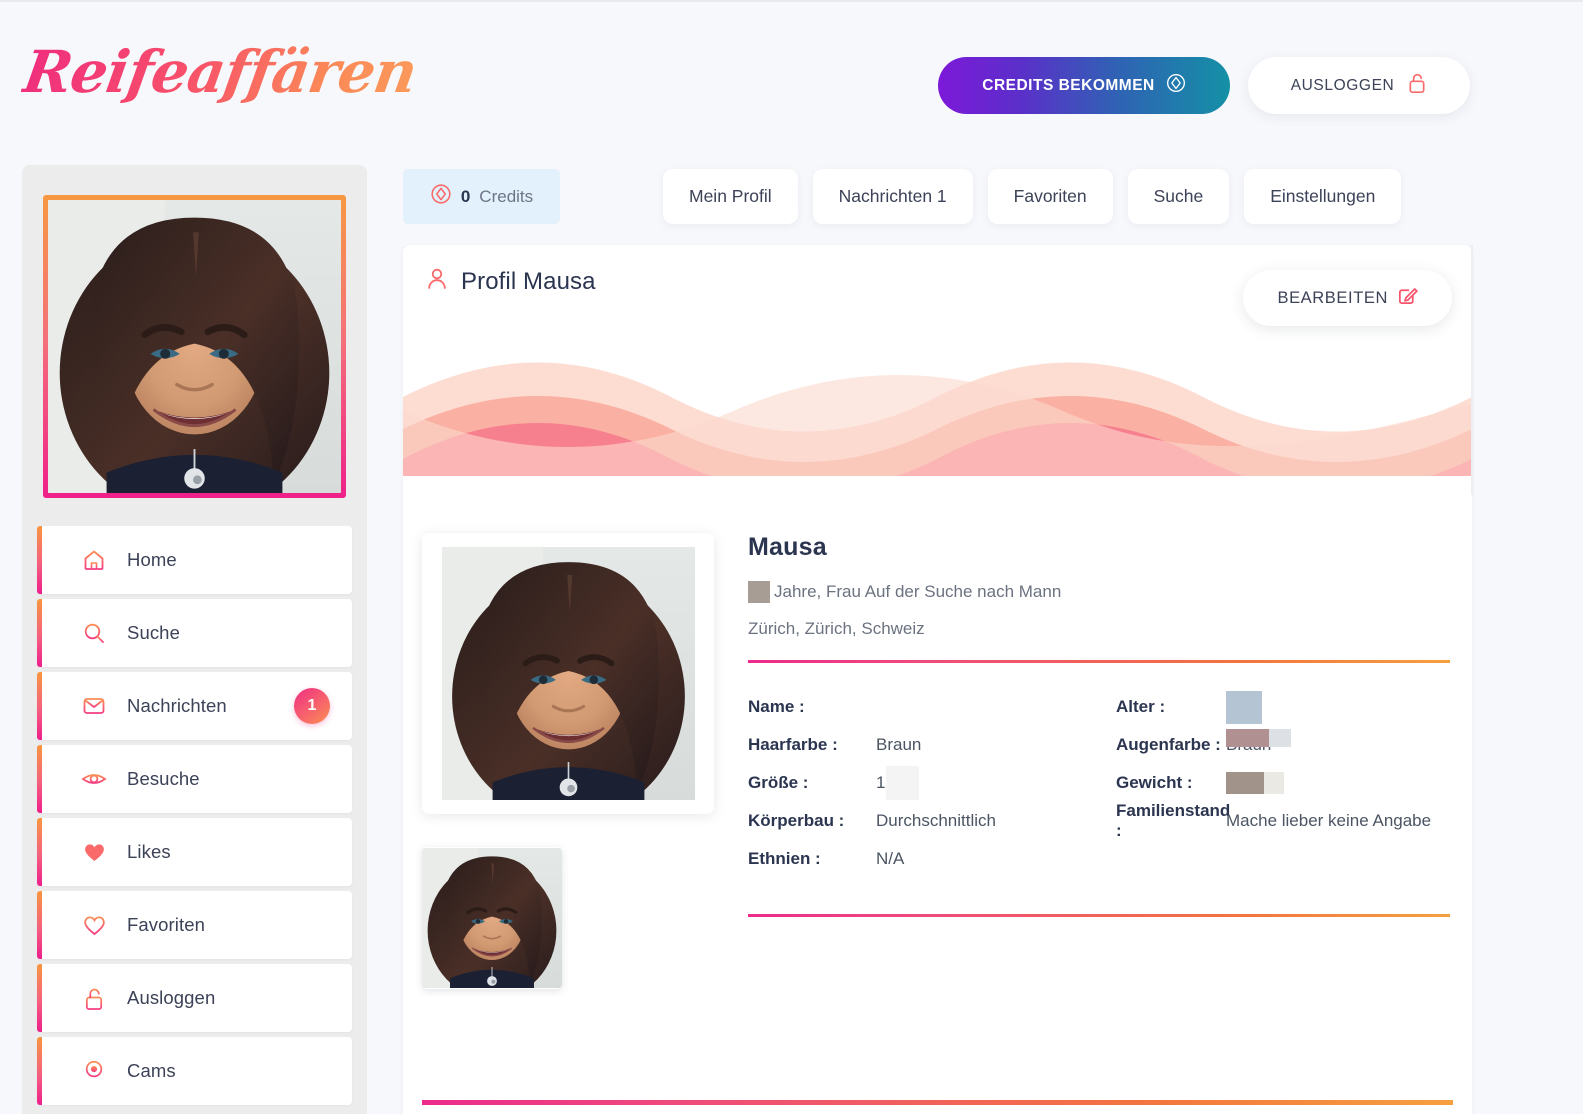 This screenshot has height=1114, width=1583. Describe the element at coordinates (776, 706) in the screenshot. I see `detail-label-name: Name :` at that location.